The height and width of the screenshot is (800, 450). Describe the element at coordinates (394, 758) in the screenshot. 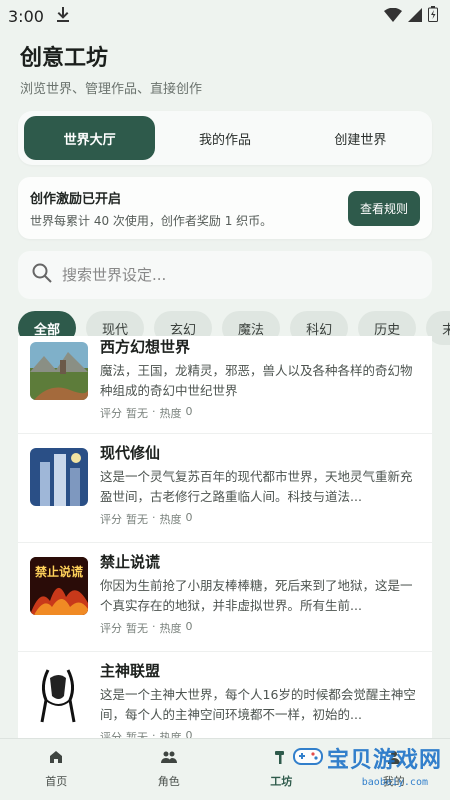

I see `person-icon` at that location.